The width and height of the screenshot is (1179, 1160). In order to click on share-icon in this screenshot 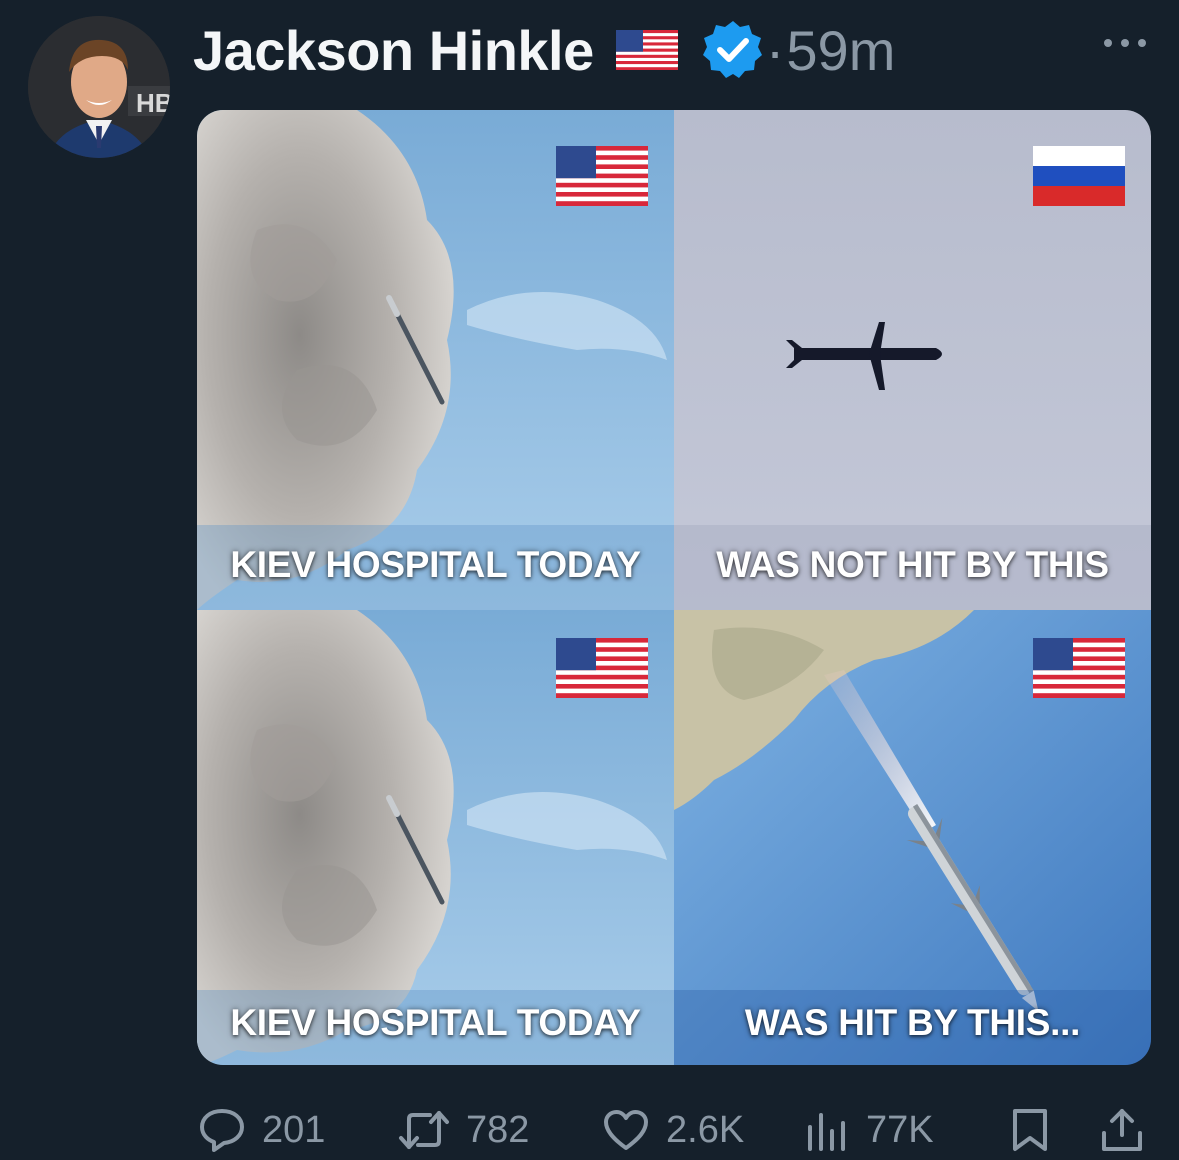, I will do `click(1122, 1130)`.